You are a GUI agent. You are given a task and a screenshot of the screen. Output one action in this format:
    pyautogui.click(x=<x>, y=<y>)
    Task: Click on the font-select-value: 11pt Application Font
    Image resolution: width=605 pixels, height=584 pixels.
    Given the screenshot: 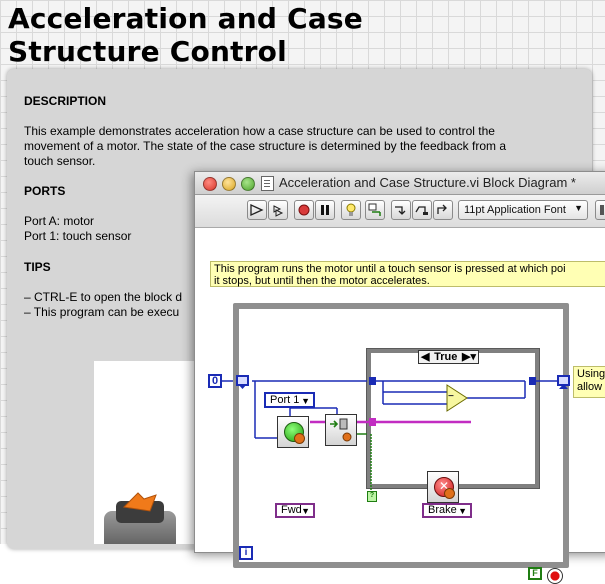 What is the action you would take?
    pyautogui.click(x=515, y=210)
    